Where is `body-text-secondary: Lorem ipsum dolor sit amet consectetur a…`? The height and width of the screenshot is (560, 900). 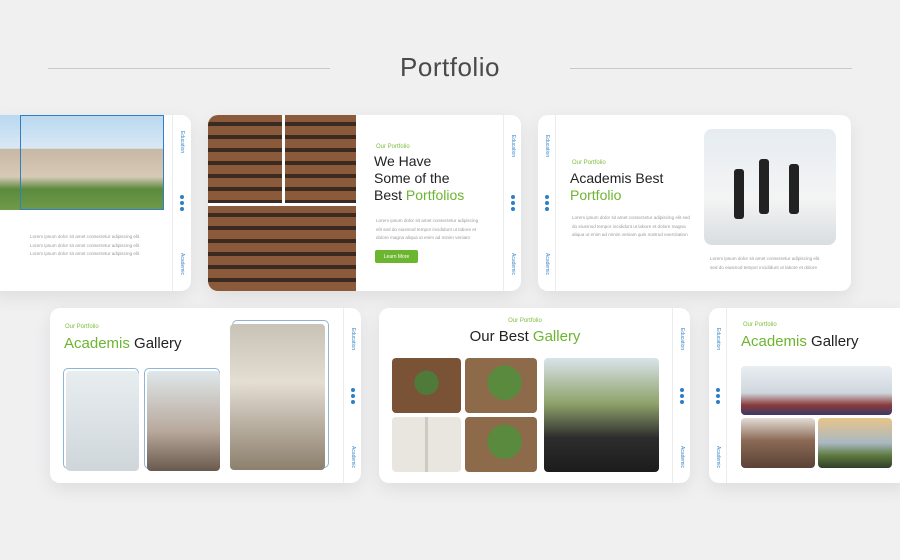
body-text-secondary: Lorem ipsum dolor sit amet consectetur a… is located at coordinates (765, 263).